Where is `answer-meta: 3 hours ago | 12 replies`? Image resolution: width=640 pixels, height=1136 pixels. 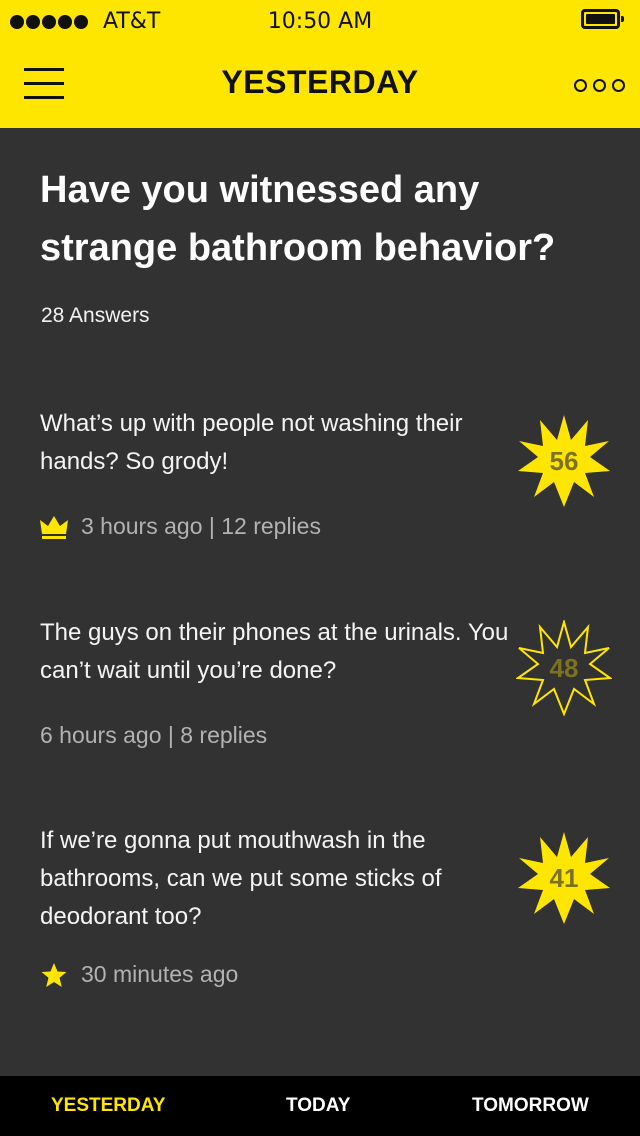
answer-meta: 3 hours ago | 12 replies is located at coordinates (180, 526).